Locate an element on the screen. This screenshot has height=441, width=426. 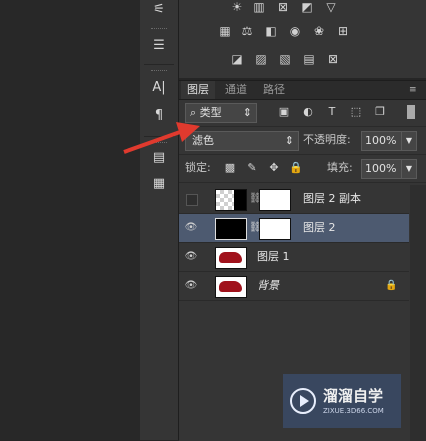
fill-dropdown: ▼ is located at coordinates (409, 169).